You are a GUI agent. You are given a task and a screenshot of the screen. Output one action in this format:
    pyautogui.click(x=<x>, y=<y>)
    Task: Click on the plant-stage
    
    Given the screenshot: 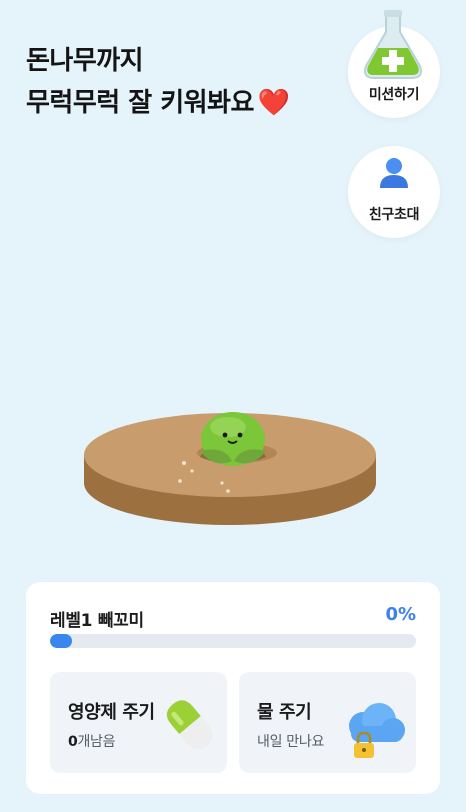 What is the action you would take?
    pyautogui.click(x=232, y=467)
    